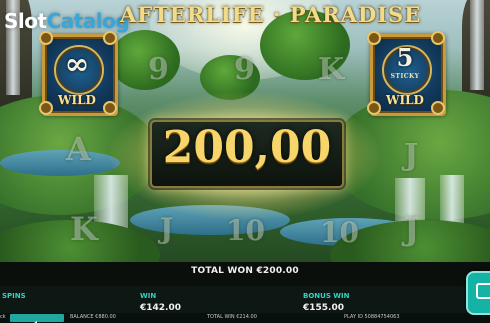  I want to click on total-win-text: TOTAL WIN €214.00, so click(232, 317).